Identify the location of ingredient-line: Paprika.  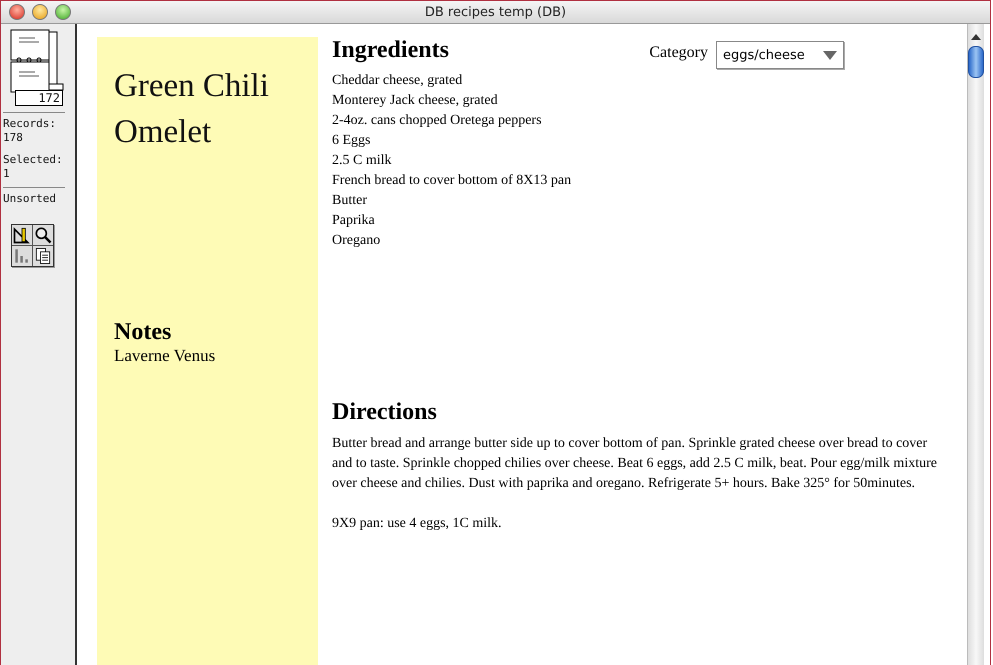
(354, 221).